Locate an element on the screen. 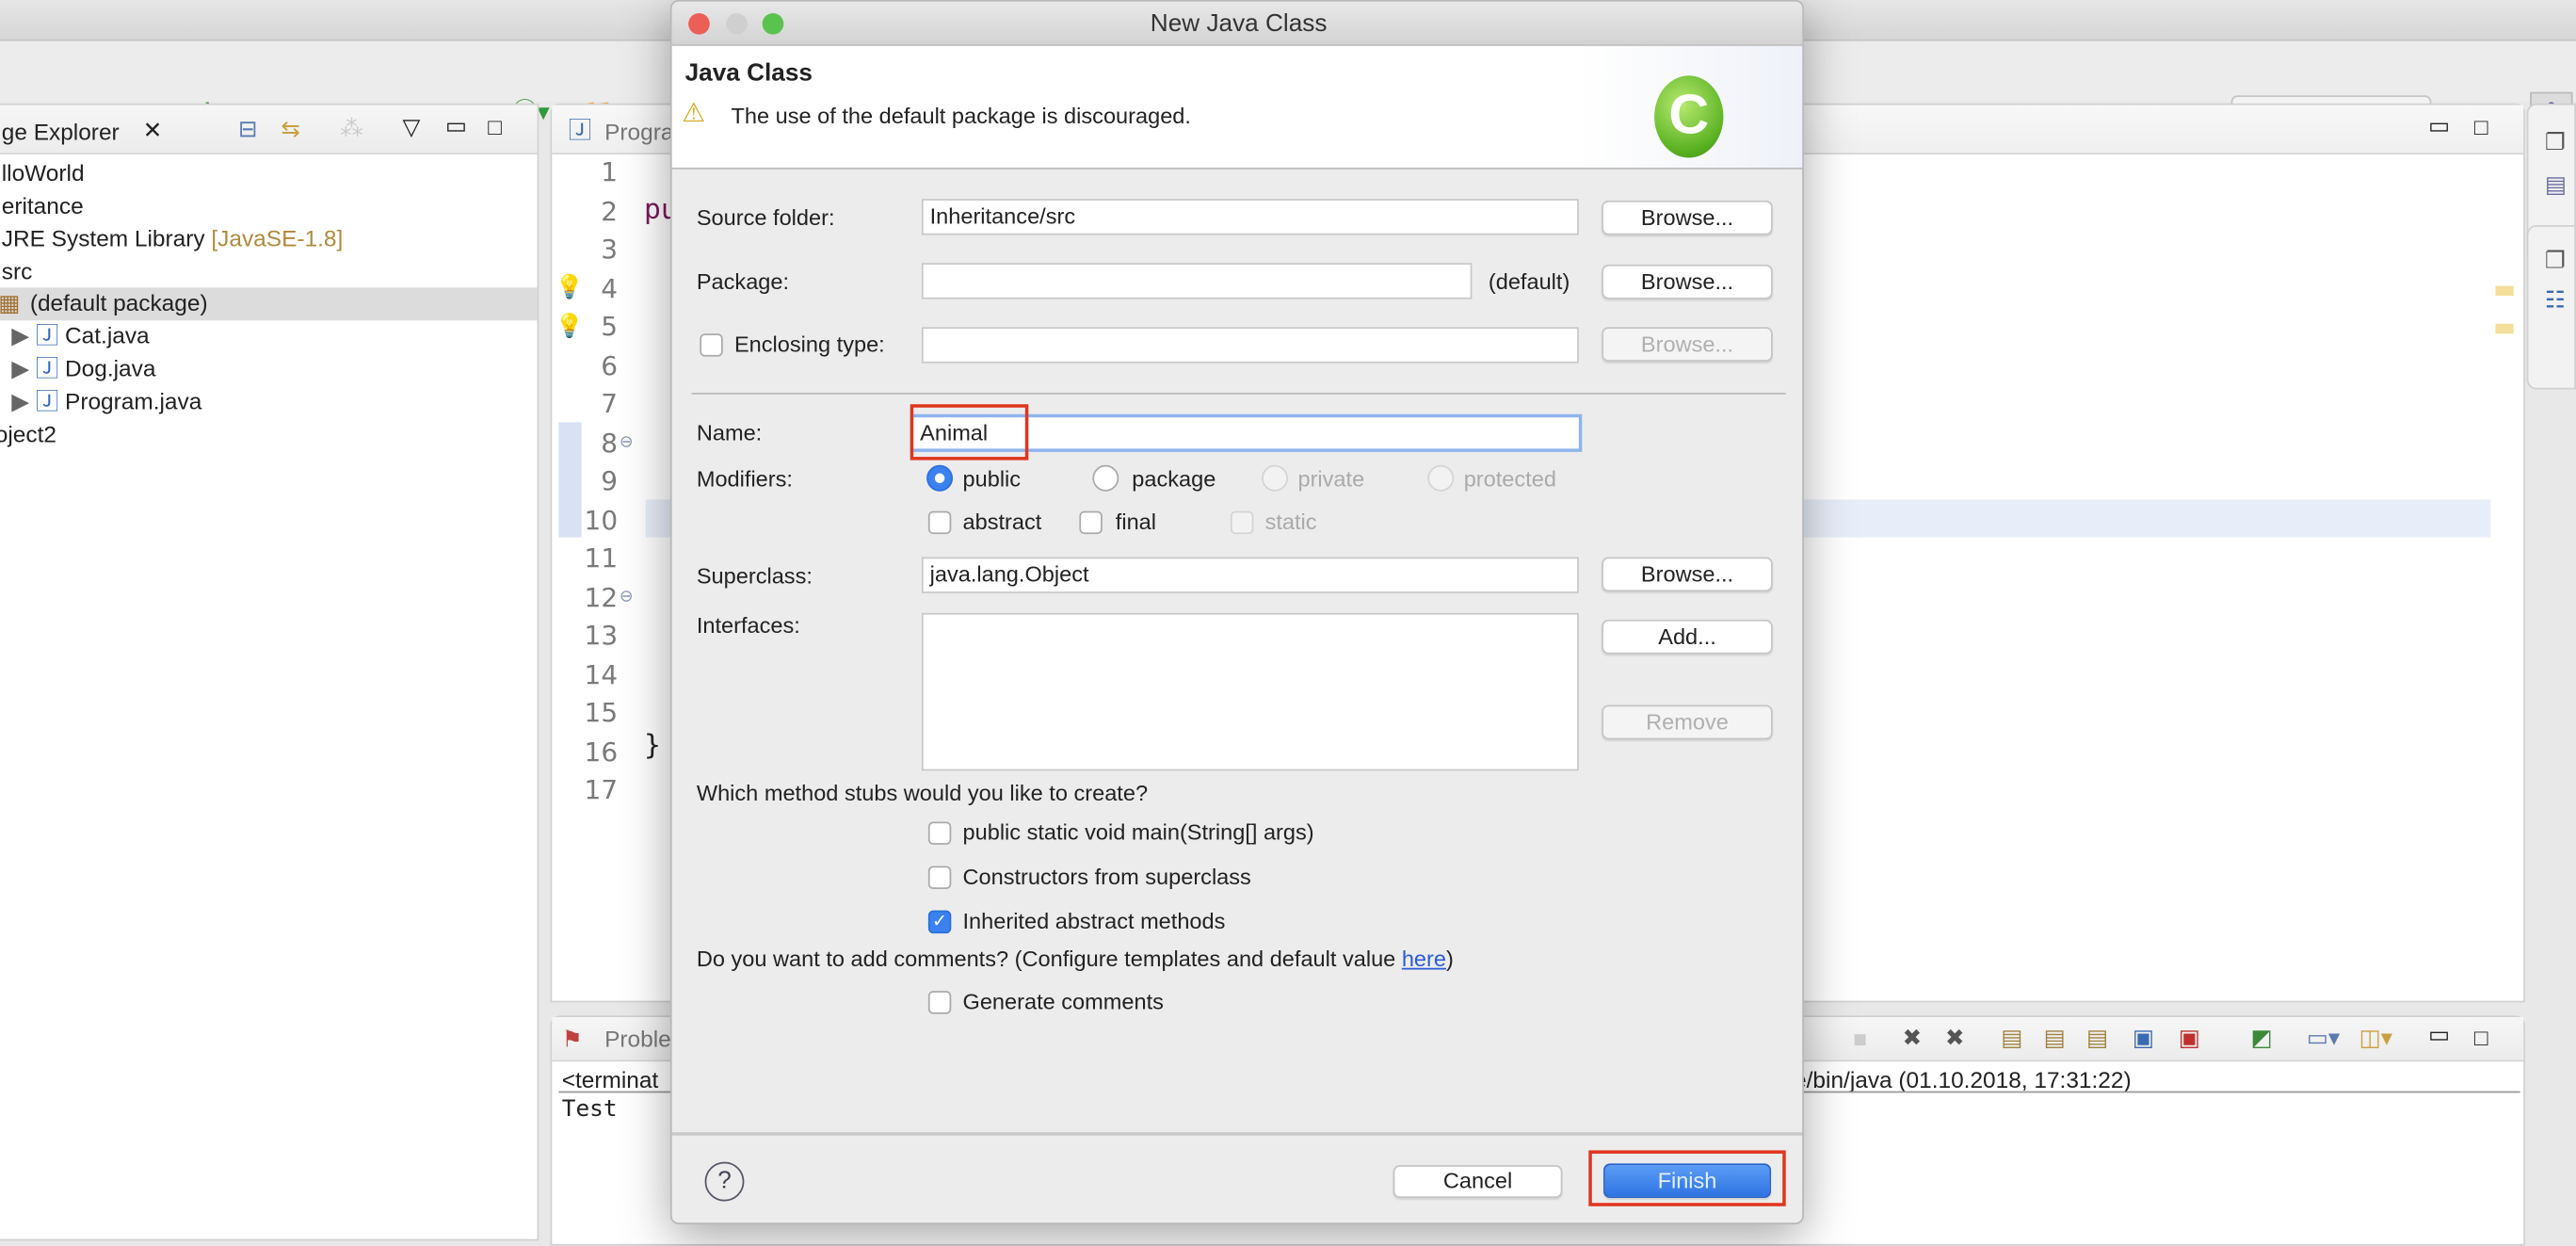 Image resolution: width=2576 pixels, height=1246 pixels. package-radio is located at coordinates (1105, 478).